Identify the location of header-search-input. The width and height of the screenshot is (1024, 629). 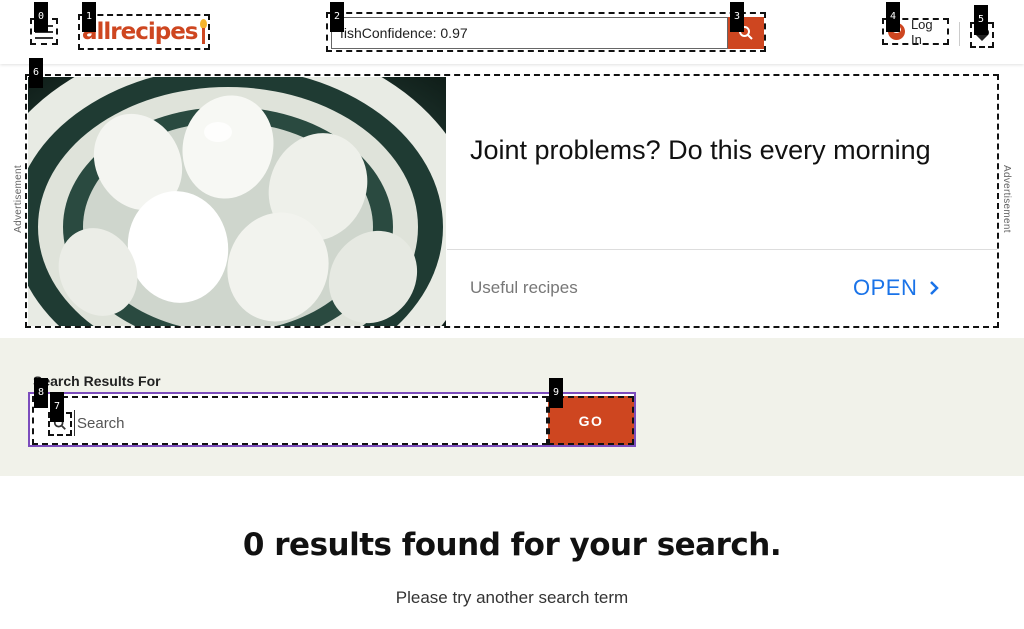
(529, 33).